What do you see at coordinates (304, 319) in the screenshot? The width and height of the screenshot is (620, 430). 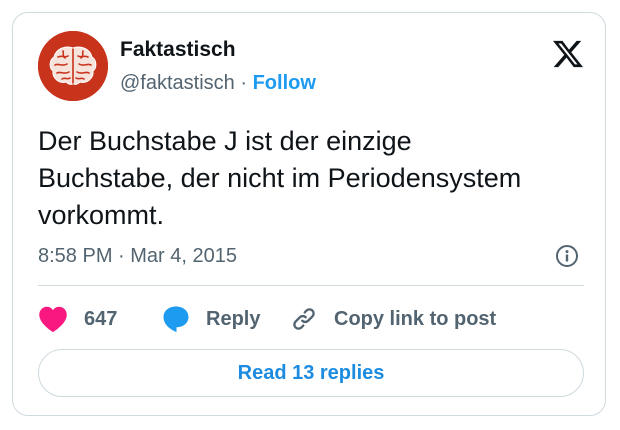 I see `link-icon` at bounding box center [304, 319].